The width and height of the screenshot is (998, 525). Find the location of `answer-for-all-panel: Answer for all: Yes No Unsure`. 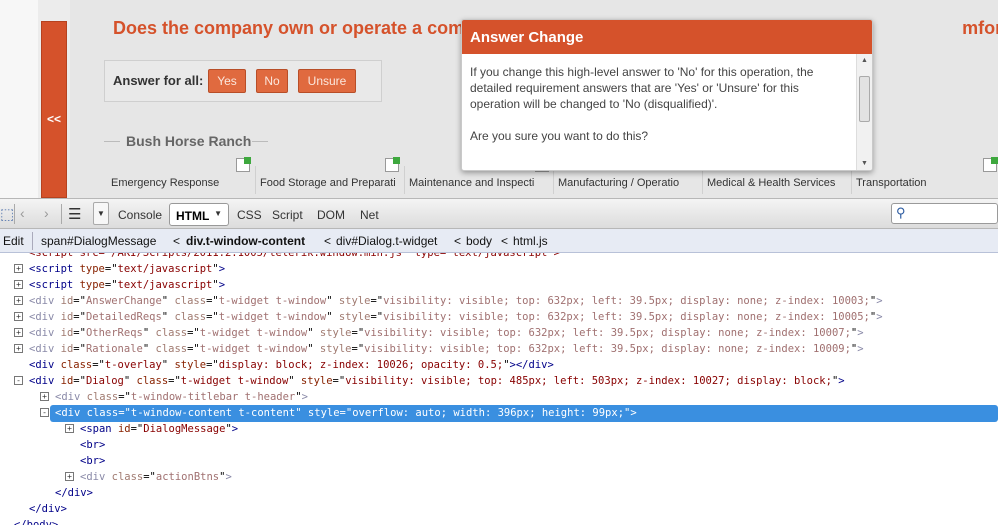

answer-for-all-panel: Answer for all: Yes No Unsure is located at coordinates (243, 81).